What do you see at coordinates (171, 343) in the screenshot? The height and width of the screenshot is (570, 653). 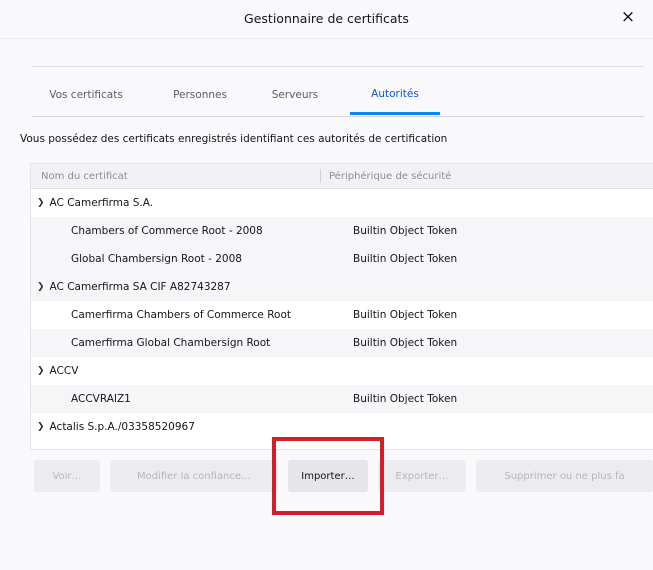 I see `row-name: Camerfirma Global Chambersign Root` at bounding box center [171, 343].